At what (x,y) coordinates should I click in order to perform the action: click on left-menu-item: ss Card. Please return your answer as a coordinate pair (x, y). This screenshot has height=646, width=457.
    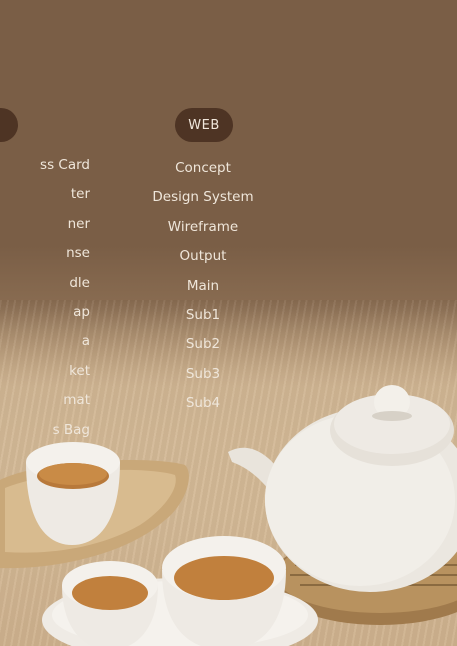
    Looking at the image, I should click on (45, 169).